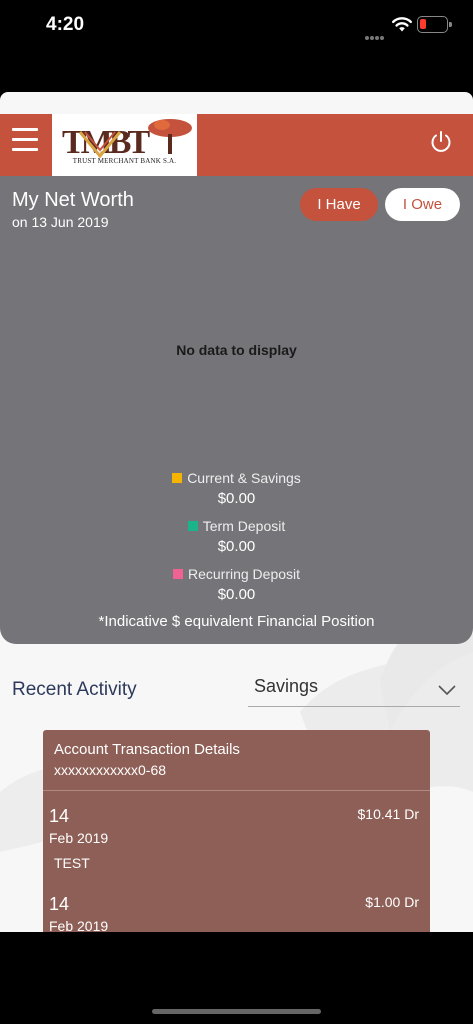 The height and width of the screenshot is (1024, 473). Describe the element at coordinates (402, 24) in the screenshot. I see `wifi-icon` at that location.